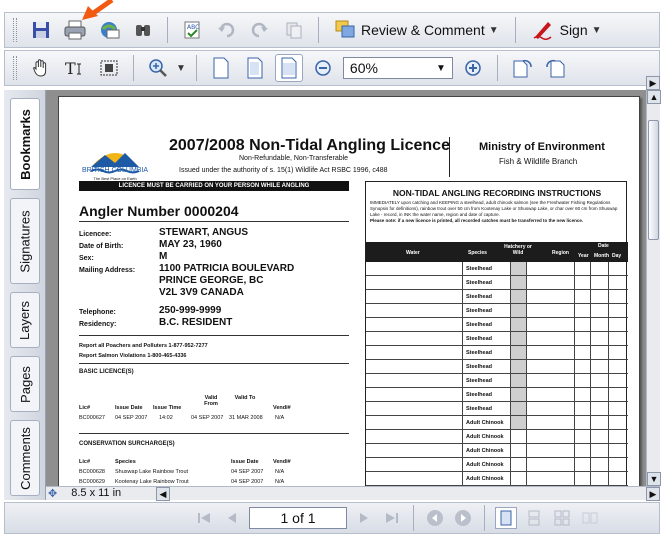 The image size is (666, 544). I want to click on tab-layers: Layers, so click(25, 320).